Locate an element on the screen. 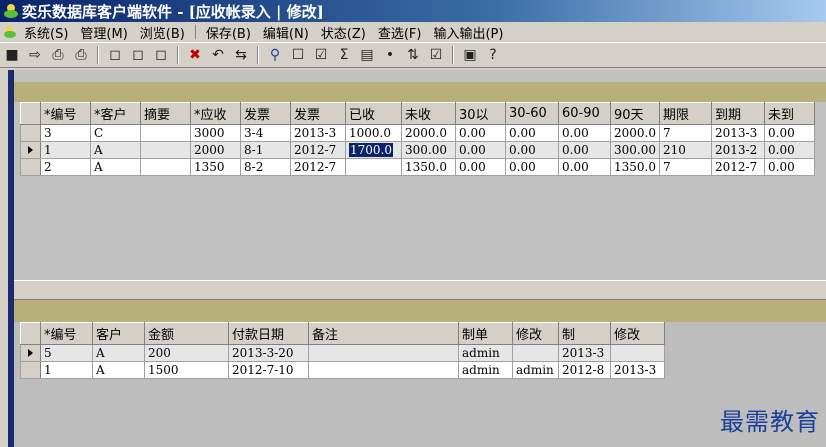 Image resolution: width=826 pixels, height=447 pixels. sum-icon: Σ is located at coordinates (344, 55).